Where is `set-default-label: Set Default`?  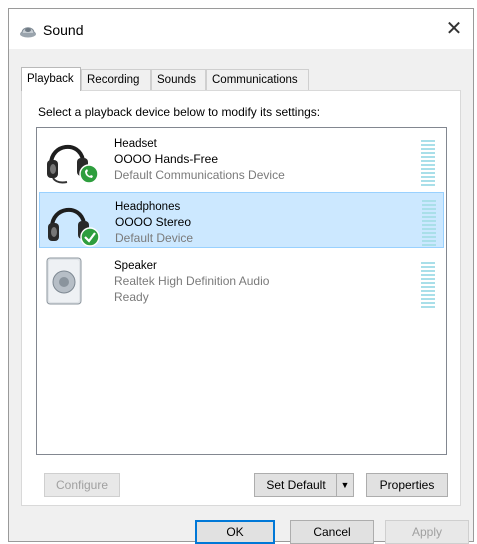 set-default-label: Set Default is located at coordinates (296, 485).